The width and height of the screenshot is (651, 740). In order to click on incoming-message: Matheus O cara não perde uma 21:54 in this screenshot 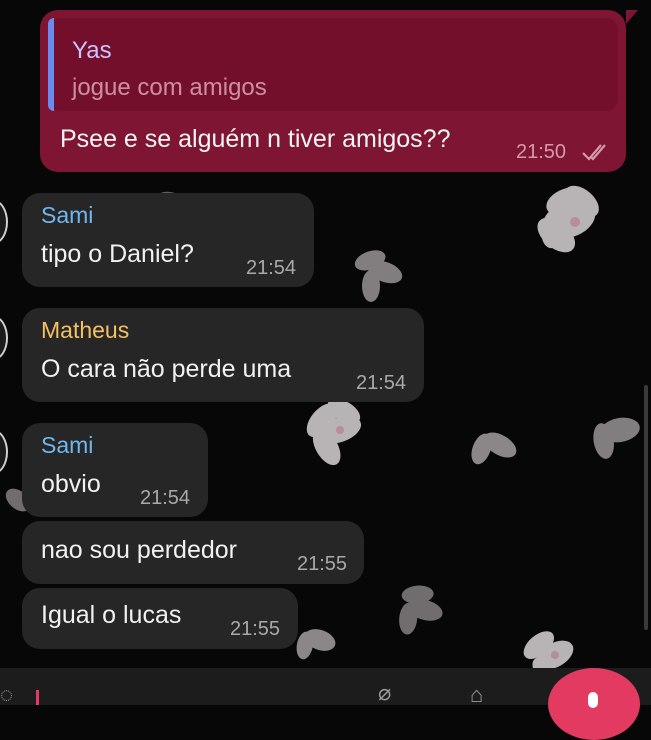, I will do `click(223, 355)`.